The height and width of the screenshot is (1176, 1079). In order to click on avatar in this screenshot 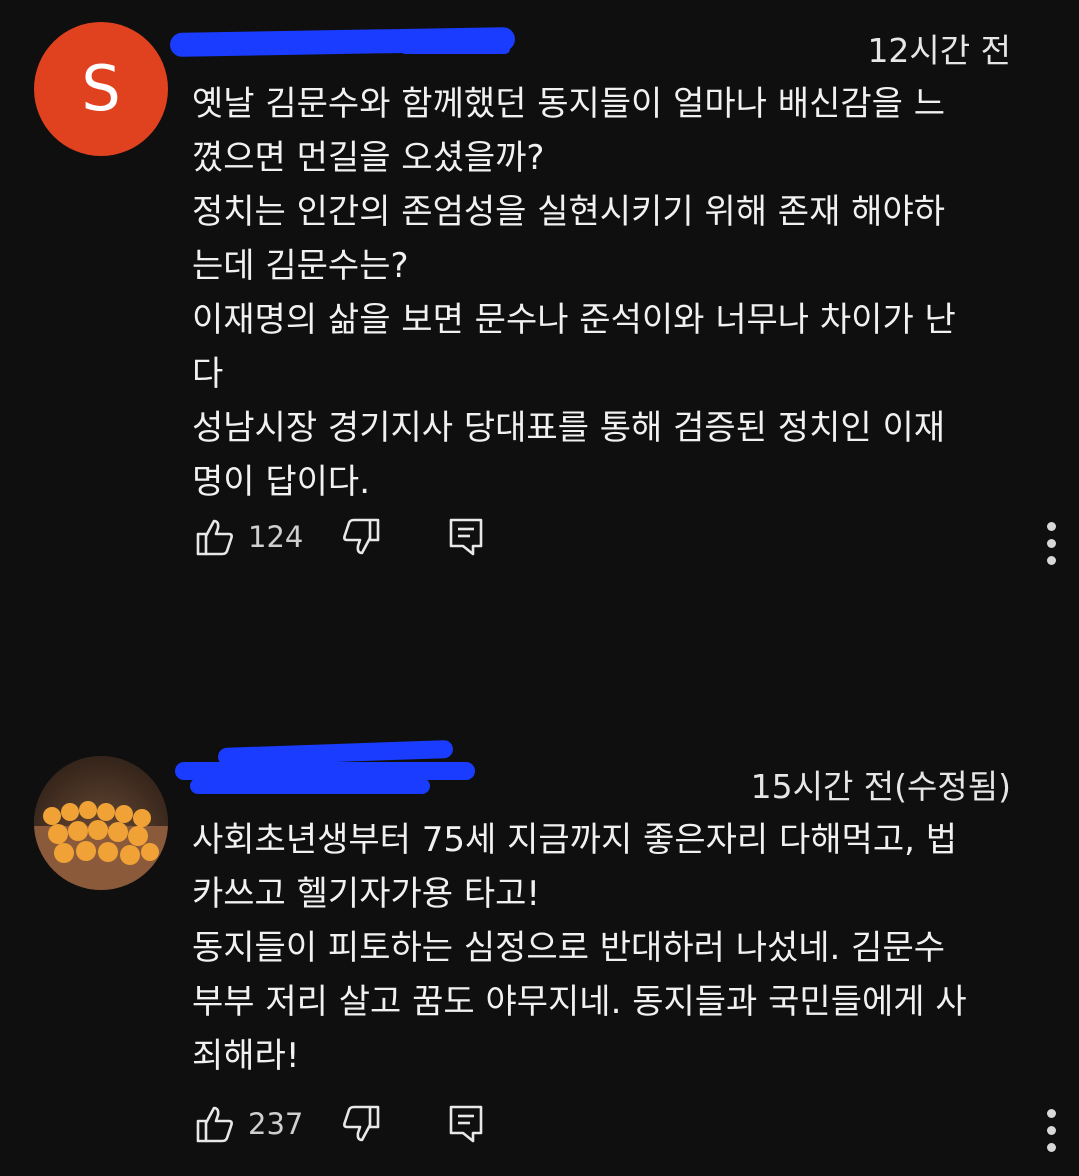, I will do `click(101, 823)`.